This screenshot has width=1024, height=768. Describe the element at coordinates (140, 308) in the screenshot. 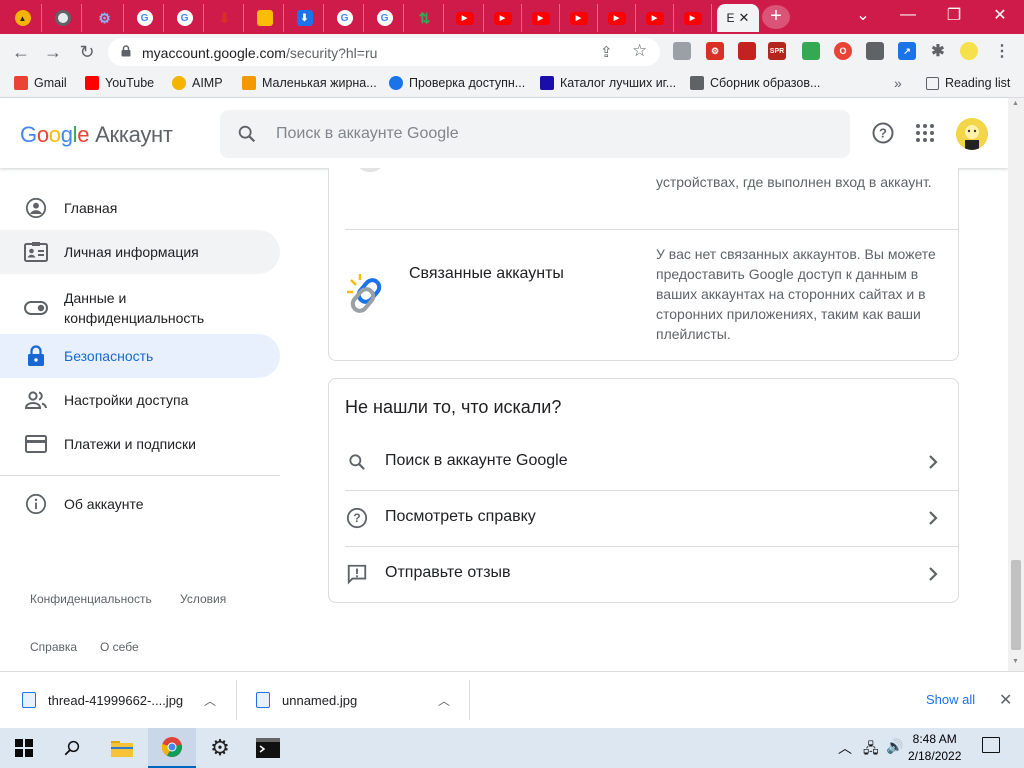

I see `nav-data-privacy: Данные и конфиденциальность` at that location.